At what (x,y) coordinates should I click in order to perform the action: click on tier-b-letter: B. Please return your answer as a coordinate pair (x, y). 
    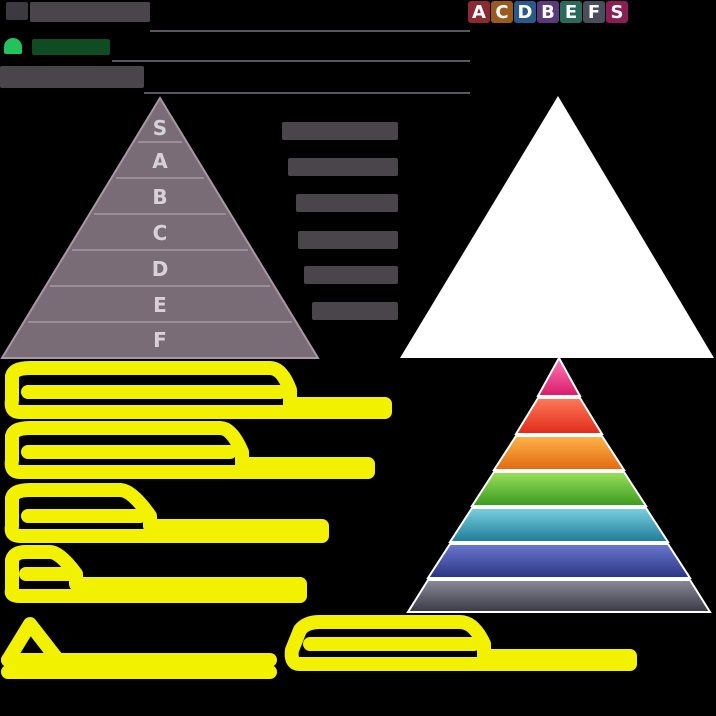
    Looking at the image, I should click on (160, 197).